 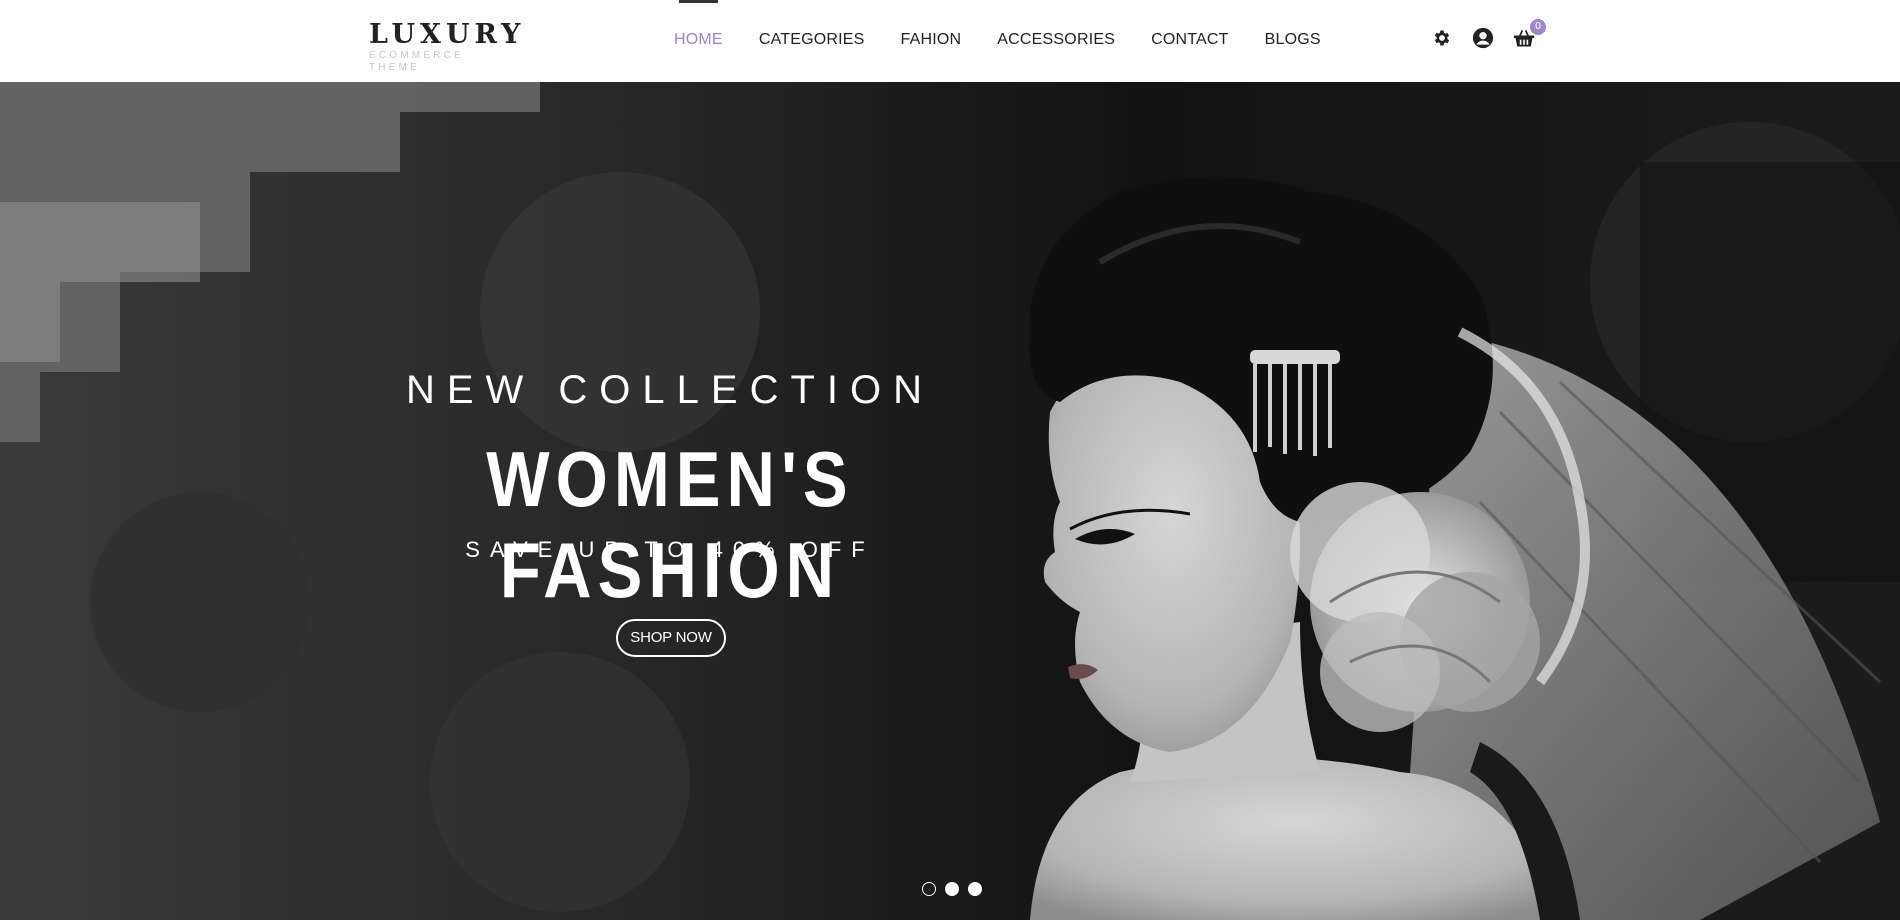 I want to click on gear-icon, so click(x=1442, y=38).